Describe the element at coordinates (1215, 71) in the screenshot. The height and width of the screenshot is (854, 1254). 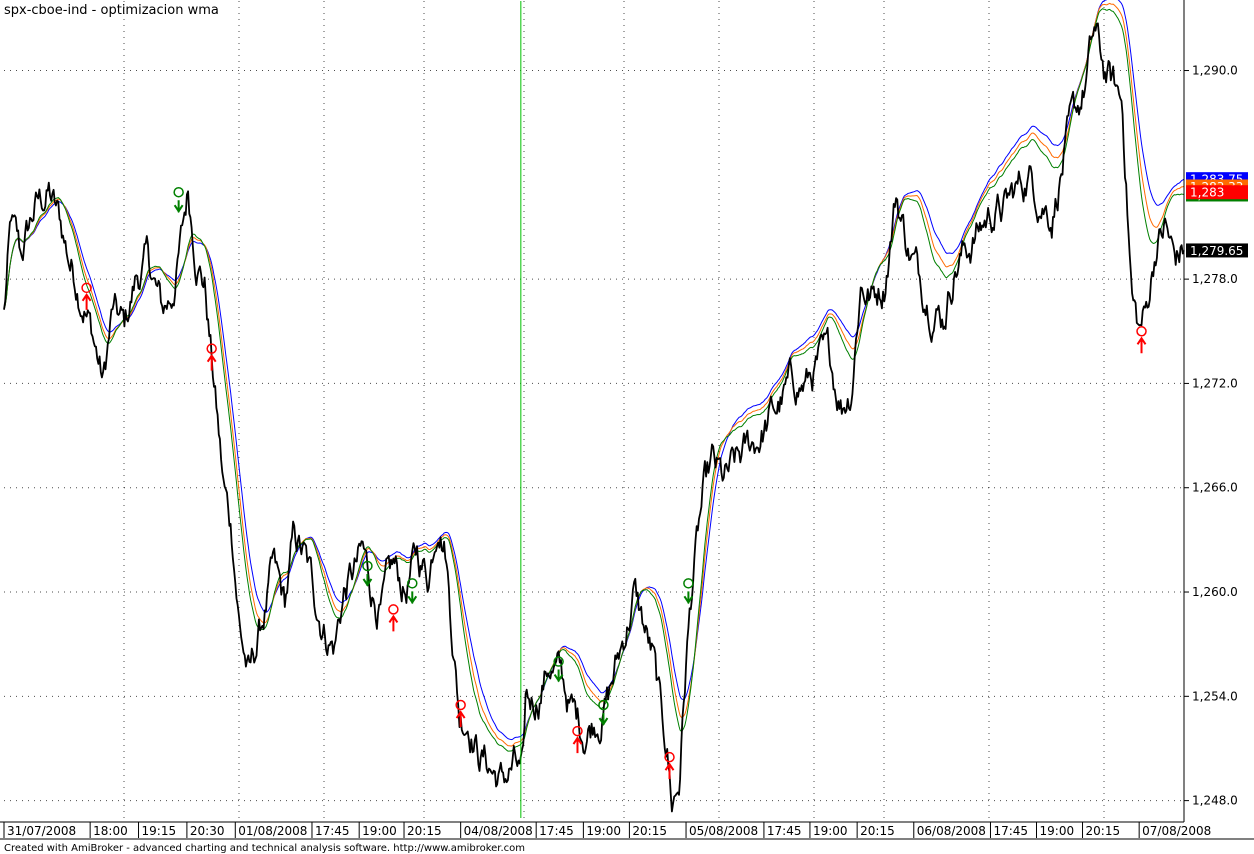
I see `y-tick-label: 1,290.0` at that location.